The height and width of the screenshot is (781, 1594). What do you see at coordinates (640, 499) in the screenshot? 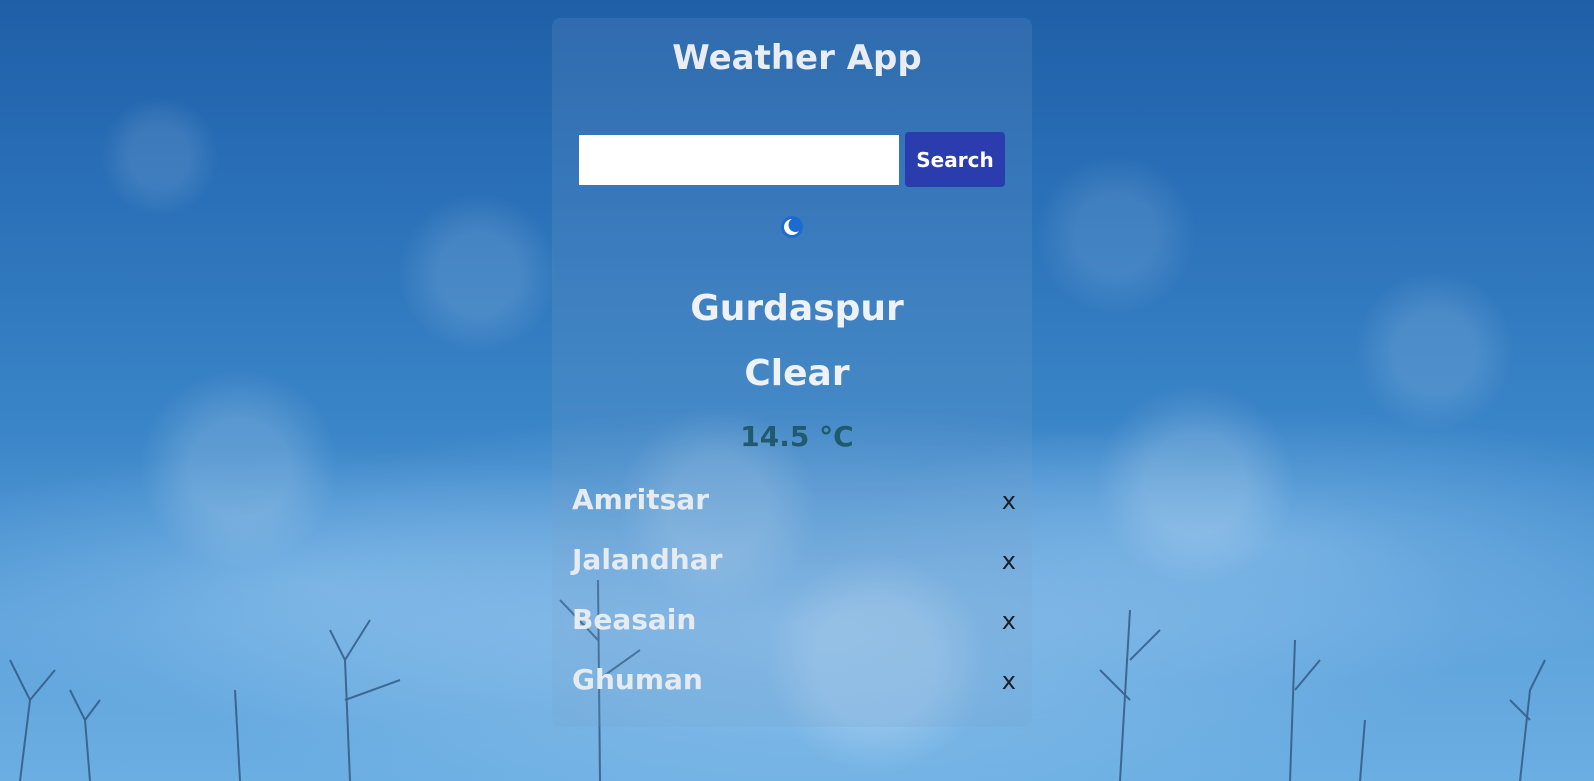
I see `saved-city-amritsar: Amritsar` at bounding box center [640, 499].